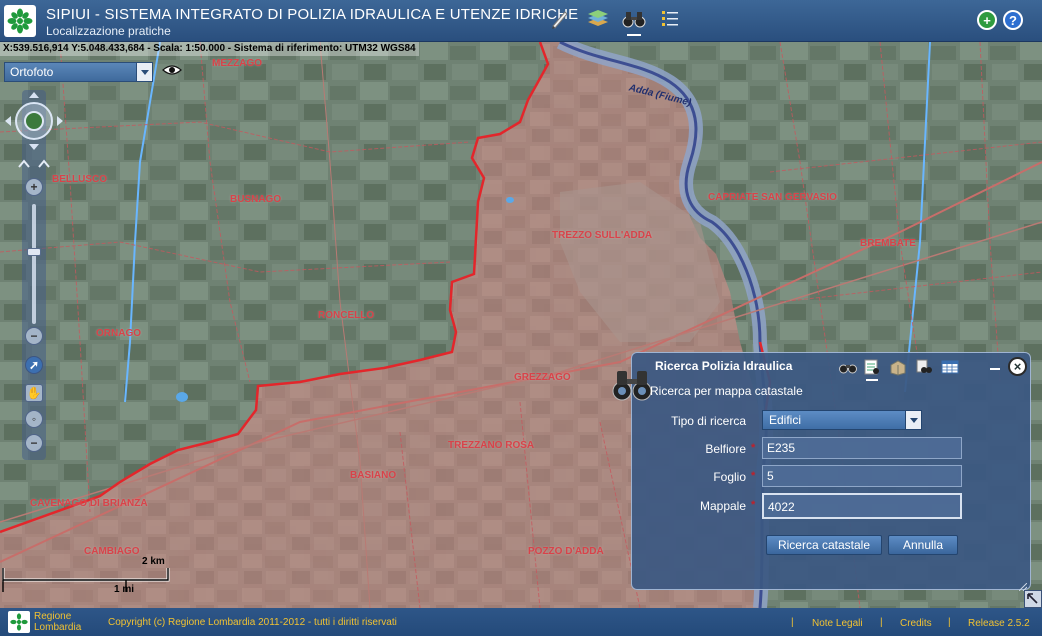 Image resolution: width=1042 pixels, height=636 pixels. What do you see at coordinates (34, 365) in the screenshot?
I see `navigate-arrow-icon: ➚` at bounding box center [34, 365].